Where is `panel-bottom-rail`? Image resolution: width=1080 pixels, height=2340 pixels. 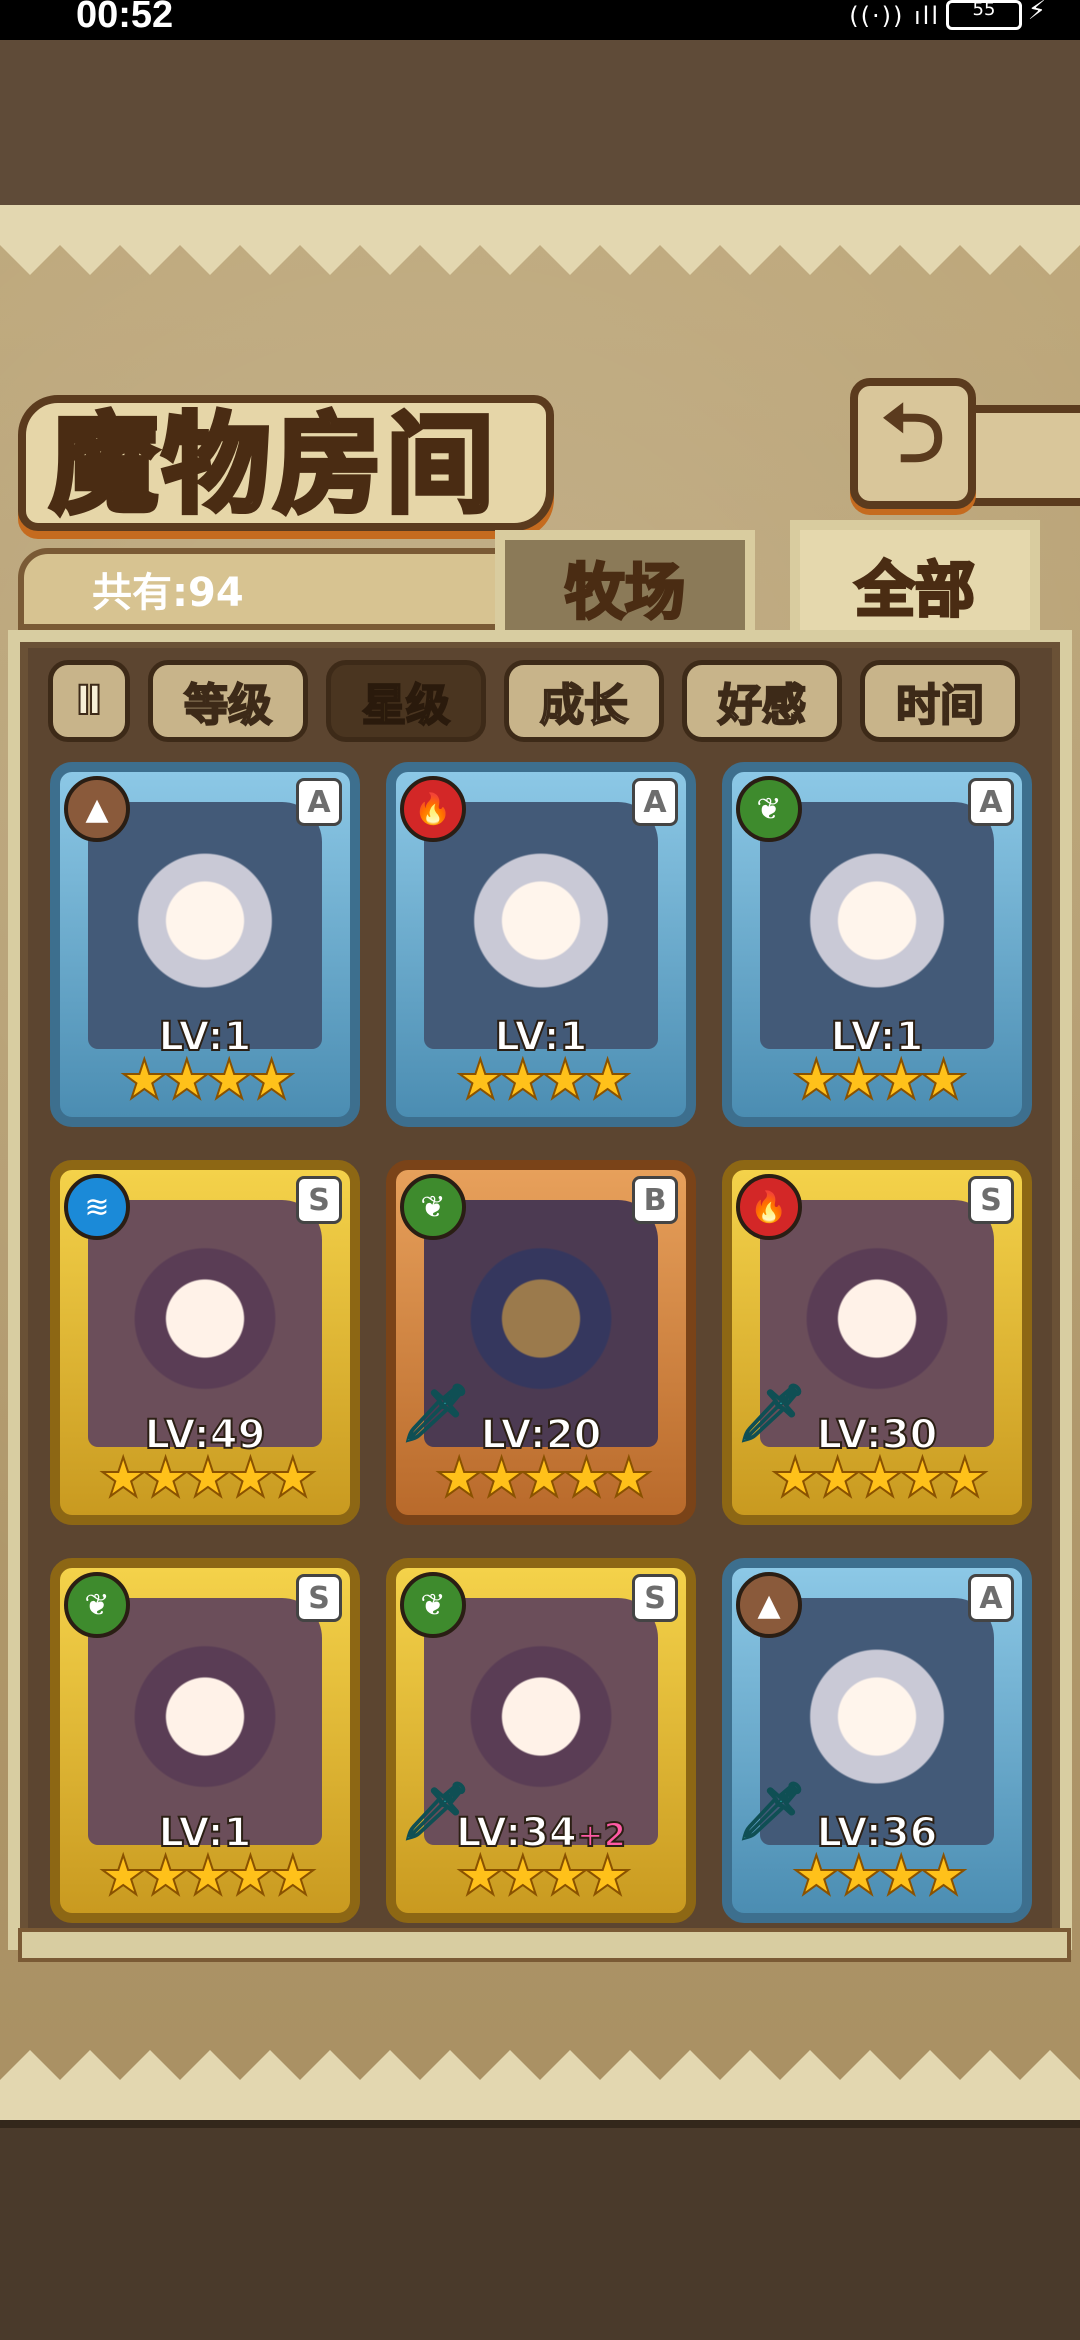
panel-bottom-rail is located at coordinates (544, 1945).